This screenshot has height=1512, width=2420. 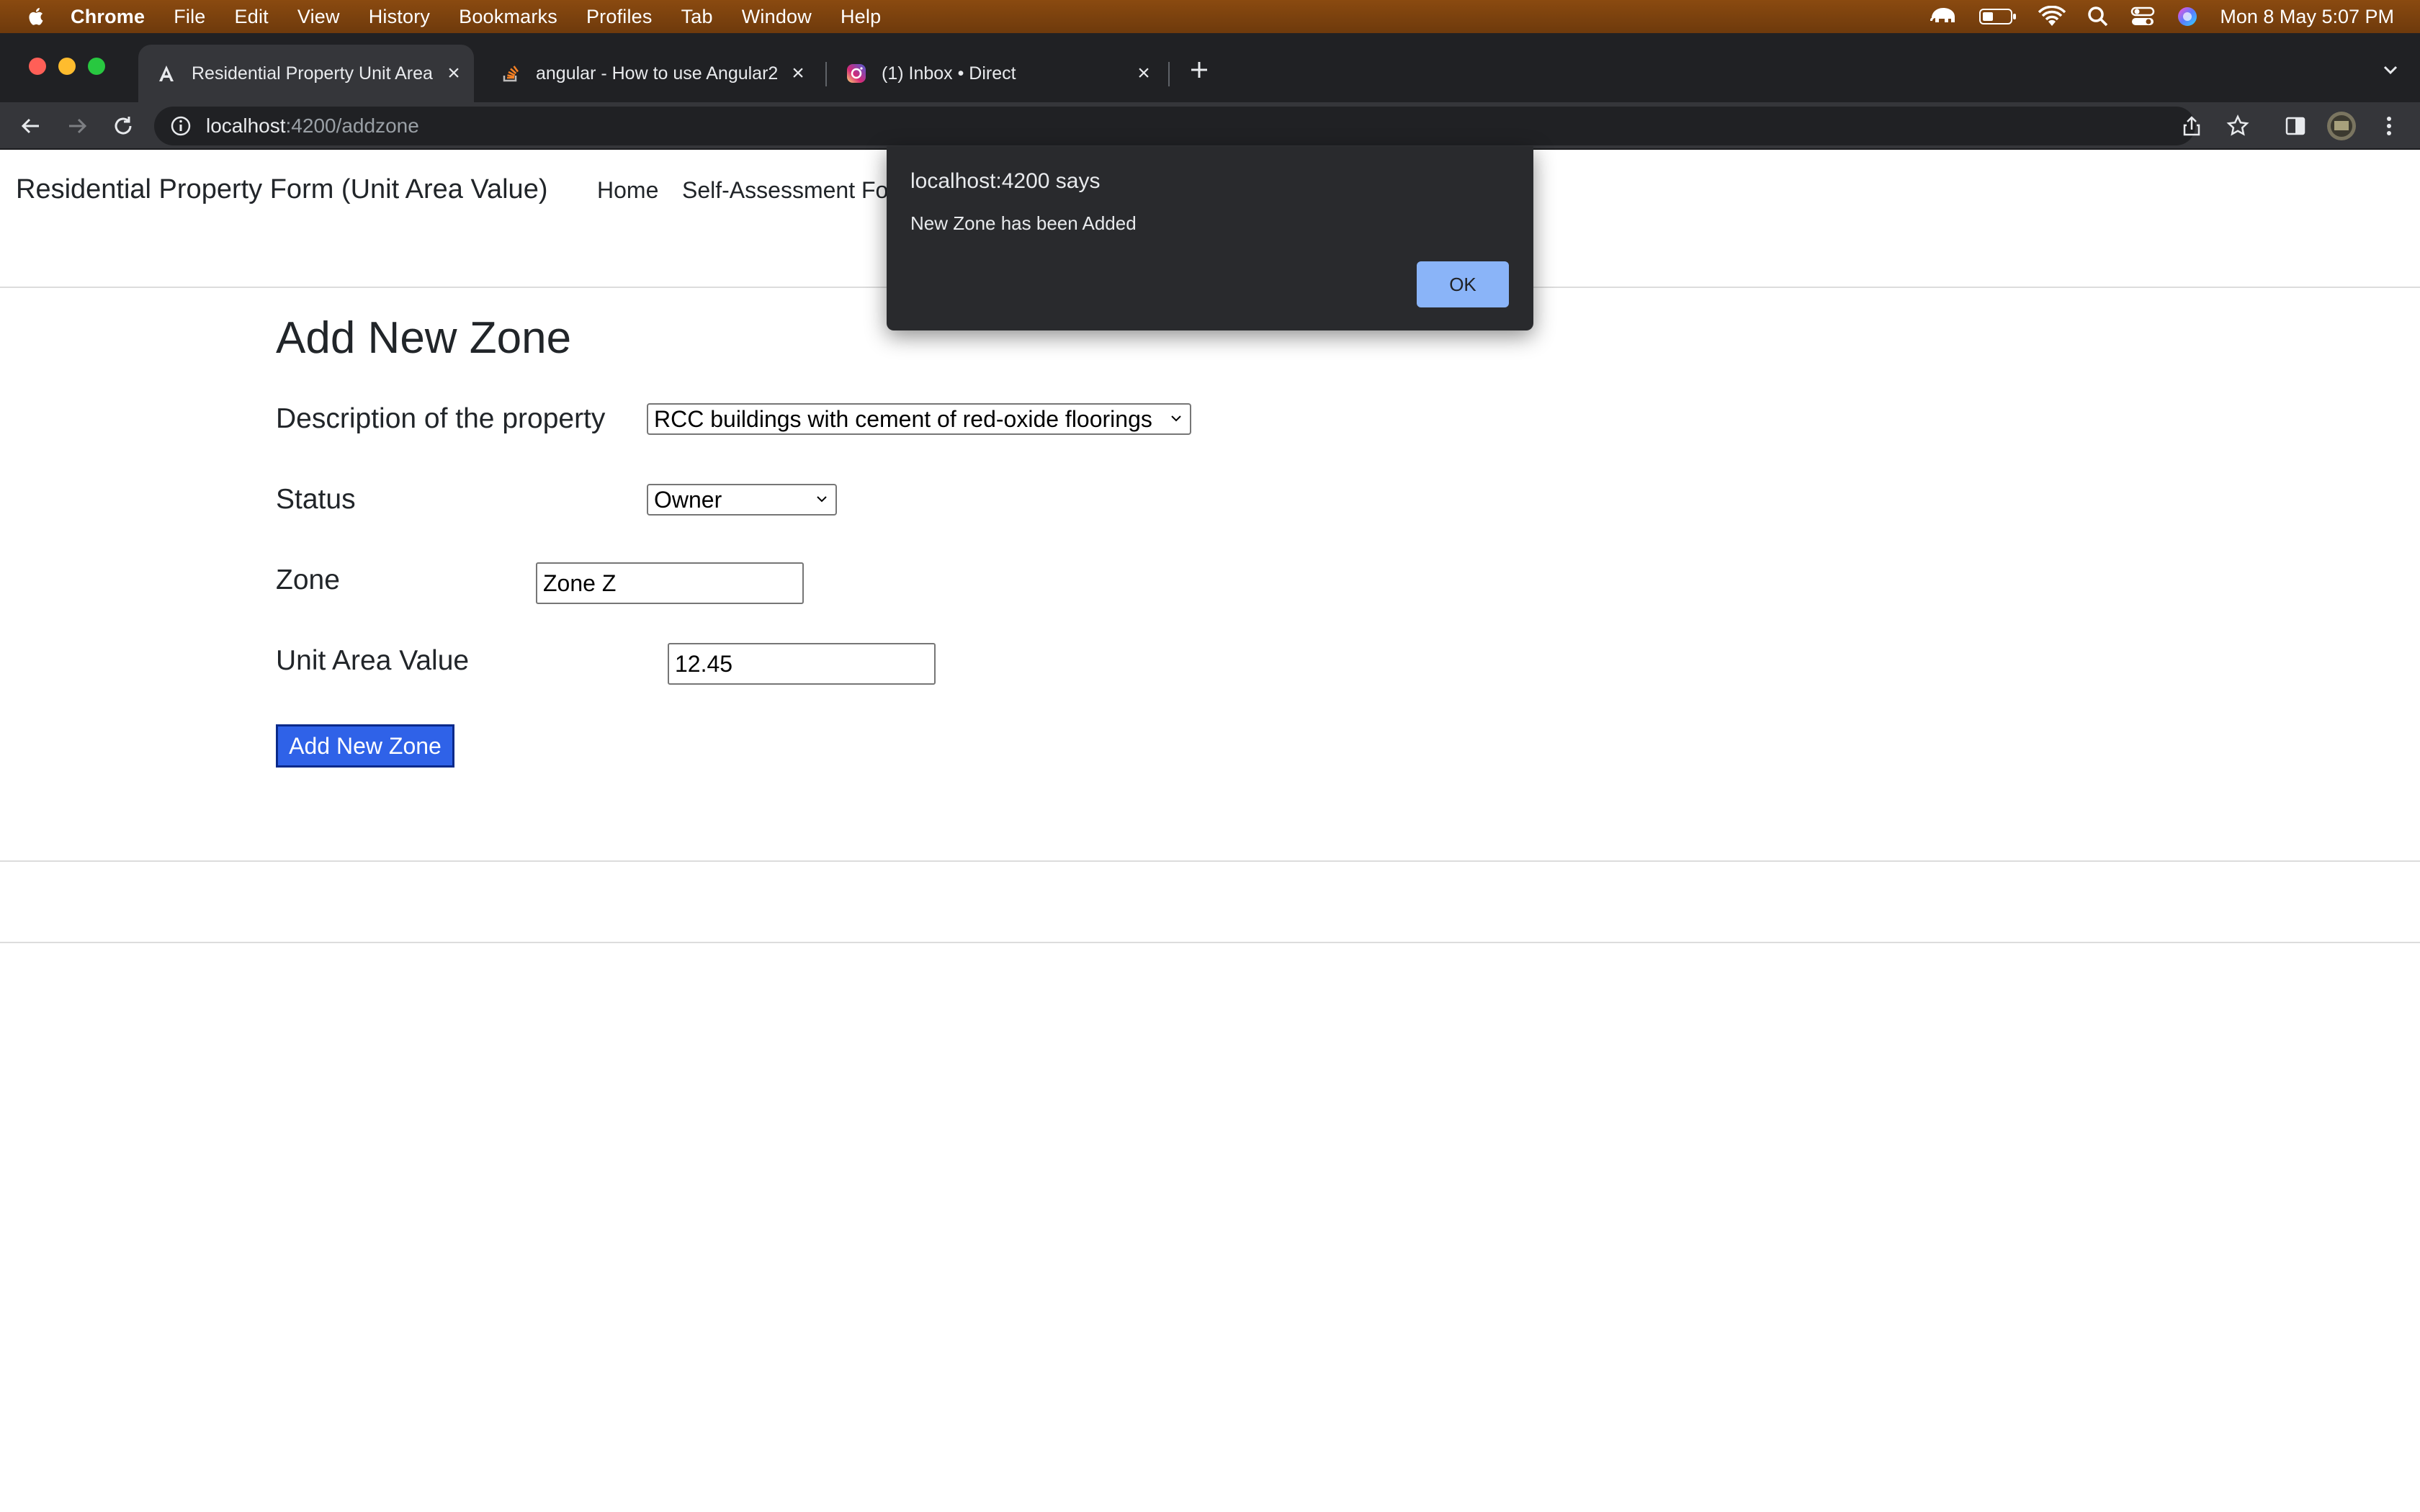 I want to click on avatar, so click(x=2341, y=126).